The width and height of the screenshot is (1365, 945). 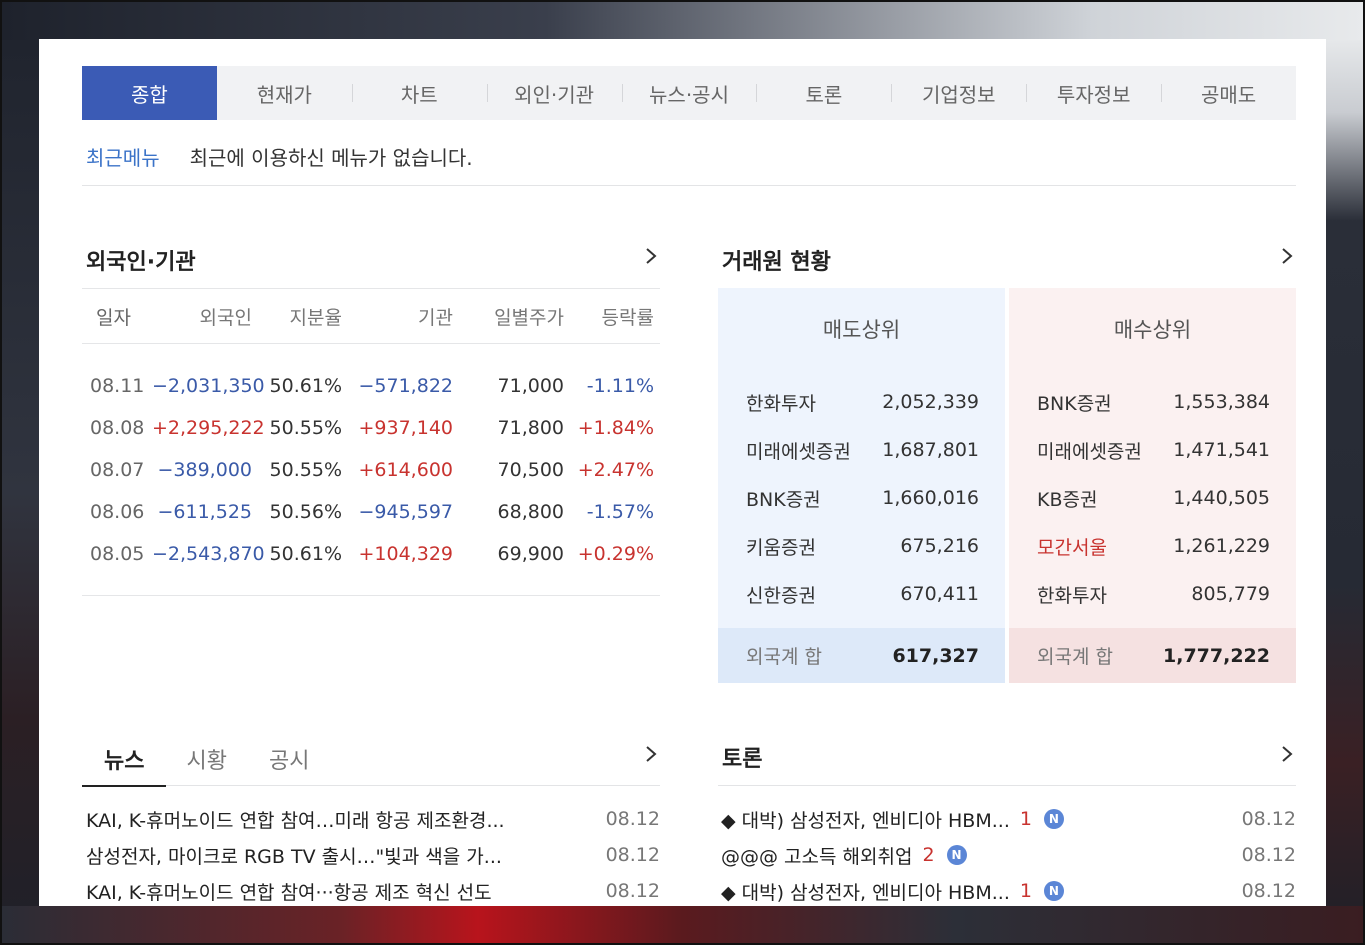 I want to click on list-item: 모간서울 1,261,229, so click(x=1152, y=546).